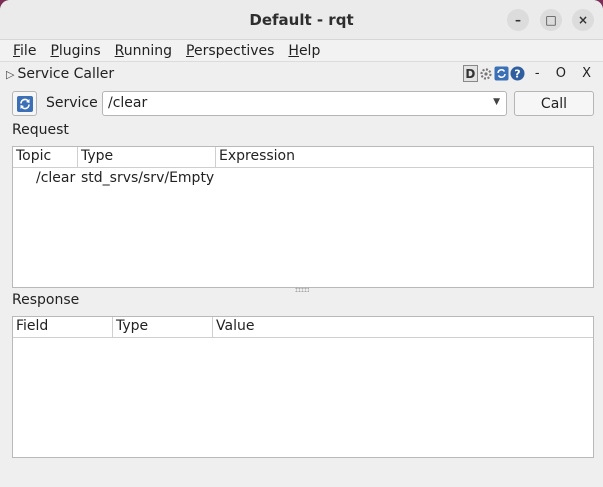 The height and width of the screenshot is (487, 603). What do you see at coordinates (529, 73) in the screenshot?
I see `plugin-toolbar: D ? - O X` at bounding box center [529, 73].